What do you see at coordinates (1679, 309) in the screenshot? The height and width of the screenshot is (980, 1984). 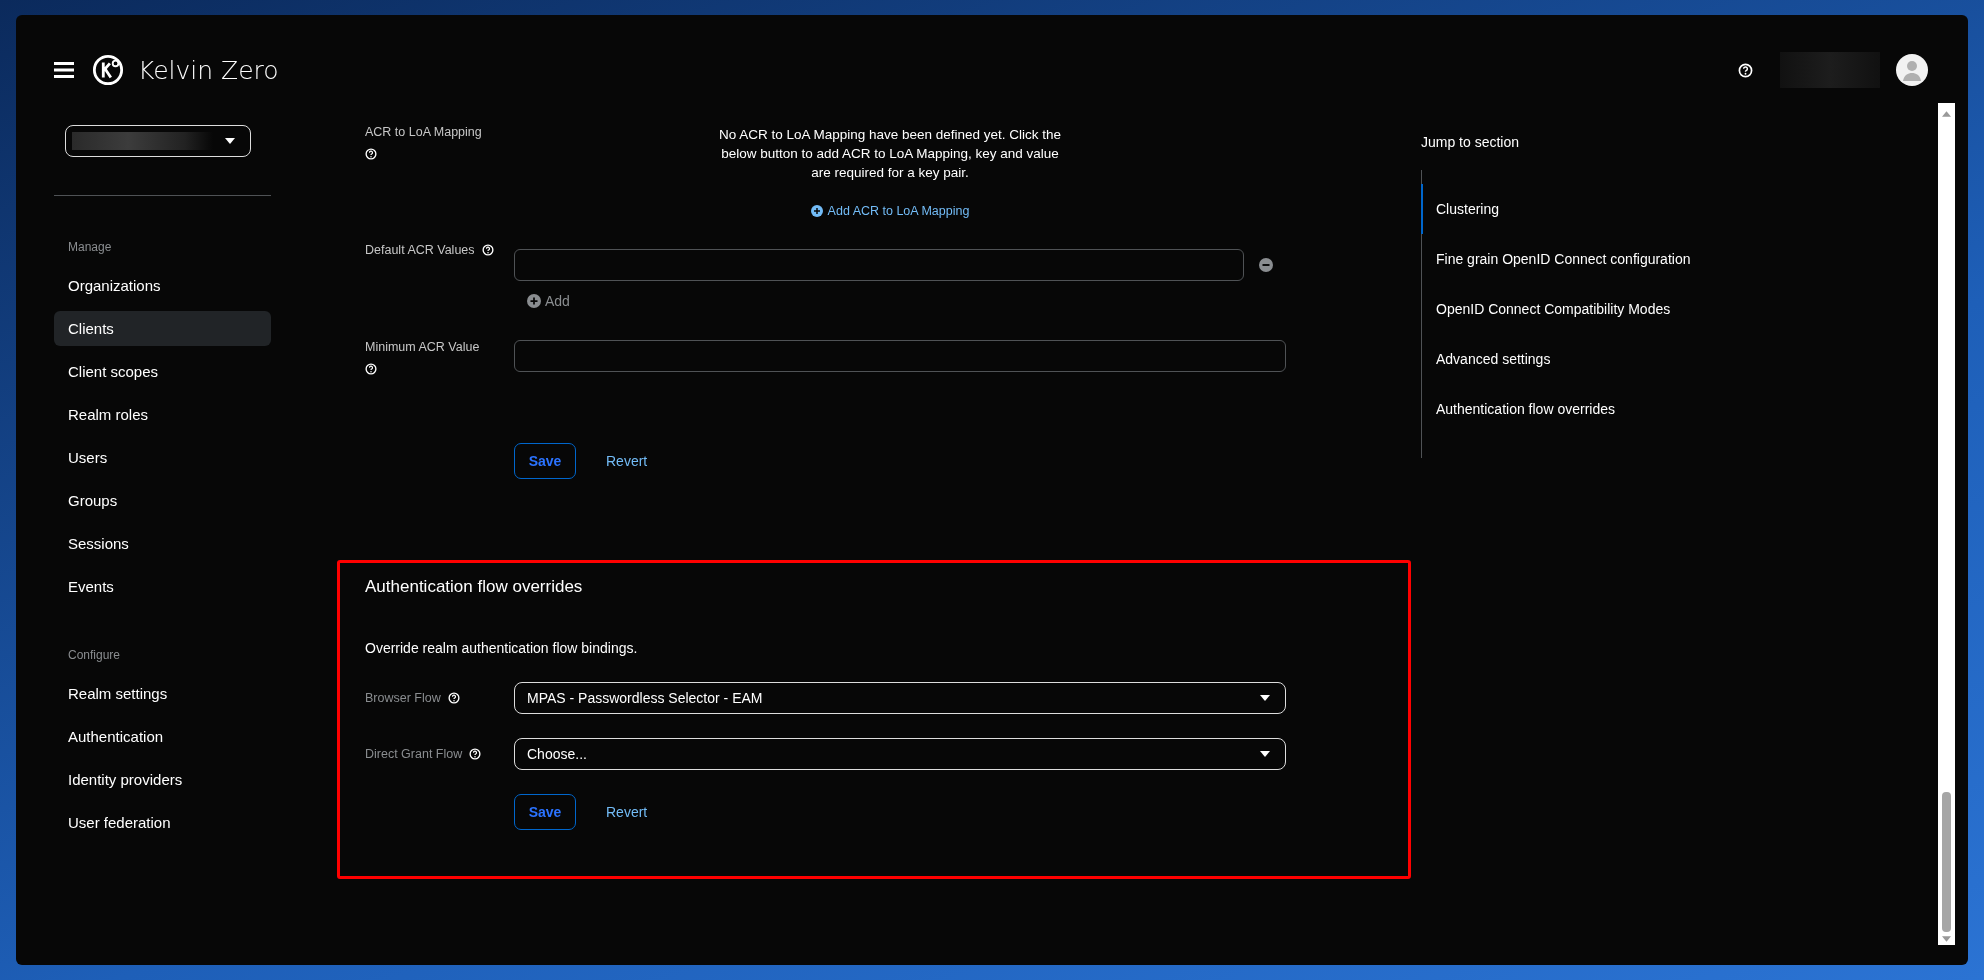 I see `jump-link: OpenID Connect Compatibility Modes` at bounding box center [1679, 309].